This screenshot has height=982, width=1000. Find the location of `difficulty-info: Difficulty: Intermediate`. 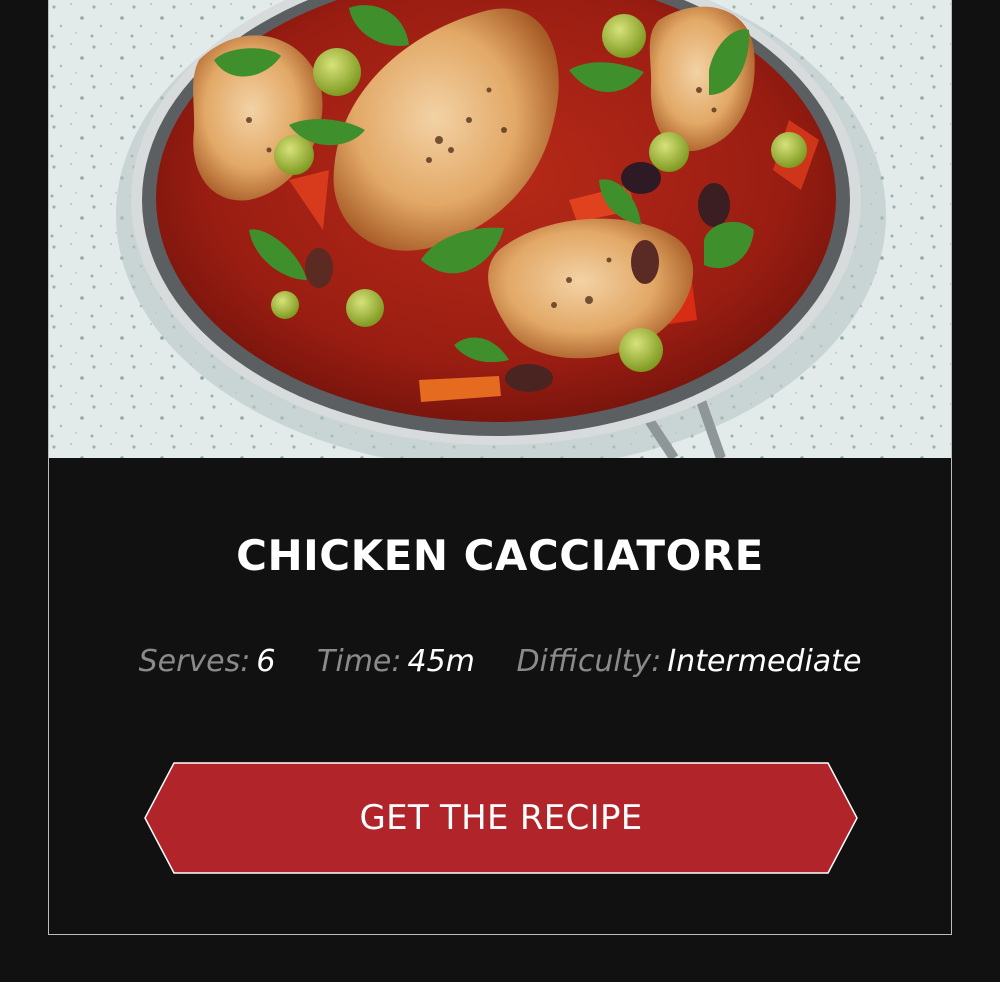

difficulty-info: Difficulty: Intermediate is located at coordinates (688, 662).